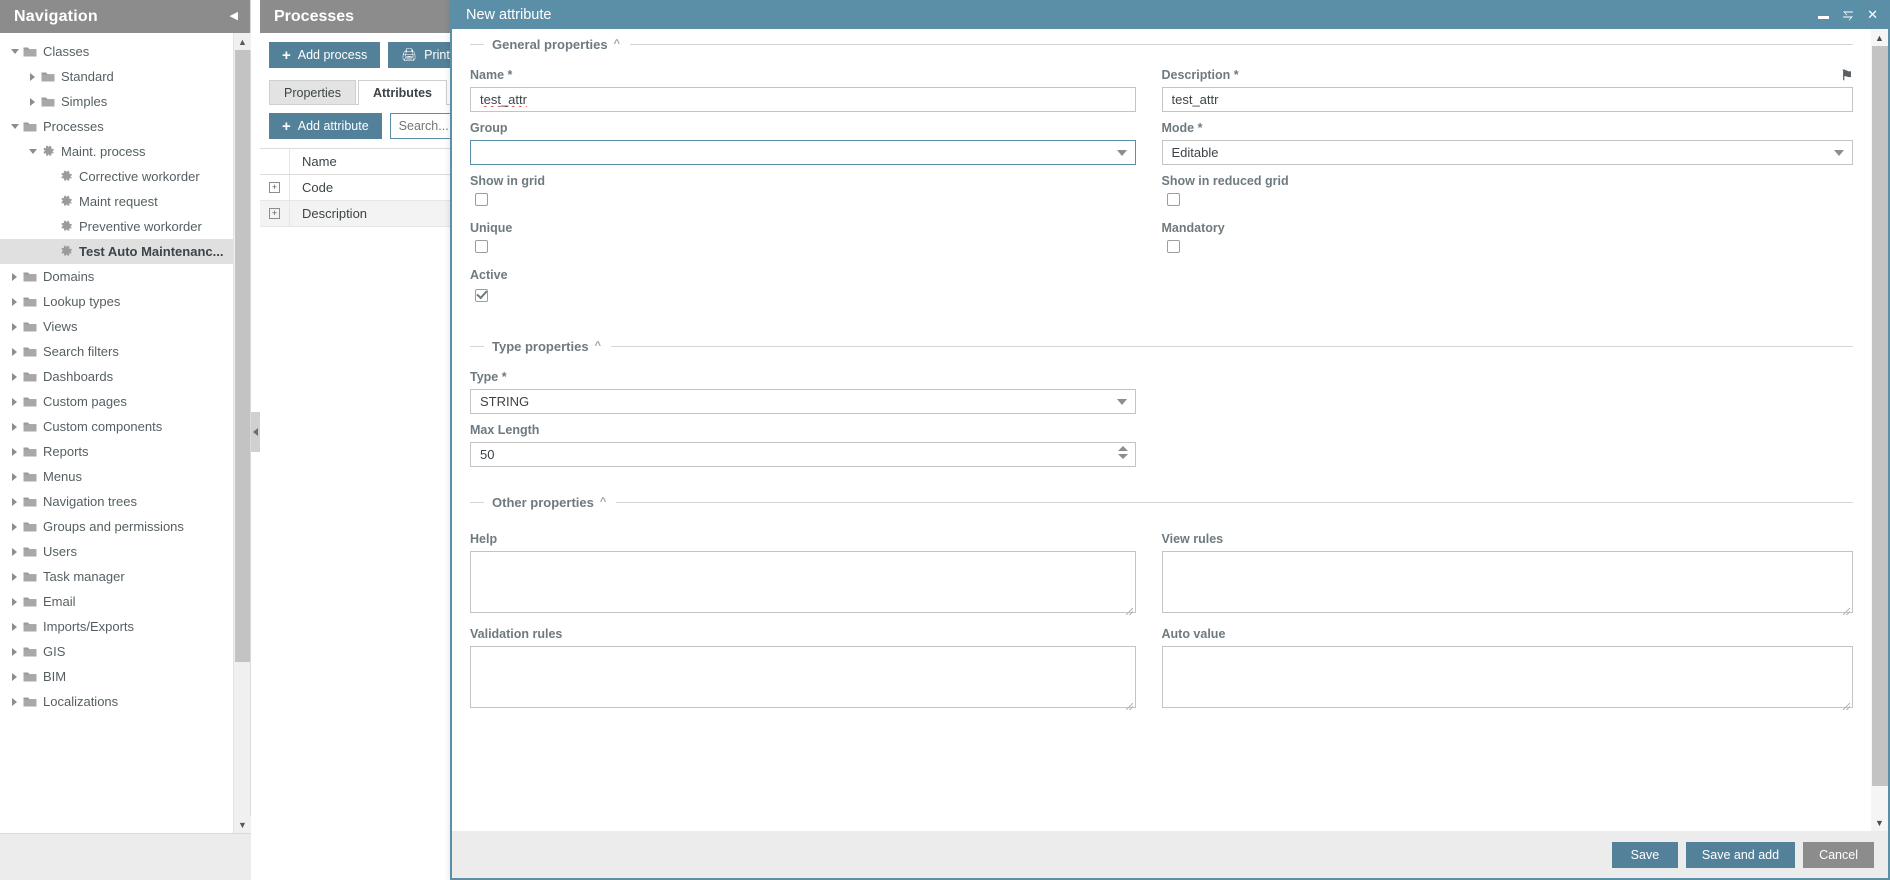 The width and height of the screenshot is (1890, 880). Describe the element at coordinates (1507, 582) in the screenshot. I see `view-rules-textarea` at that location.